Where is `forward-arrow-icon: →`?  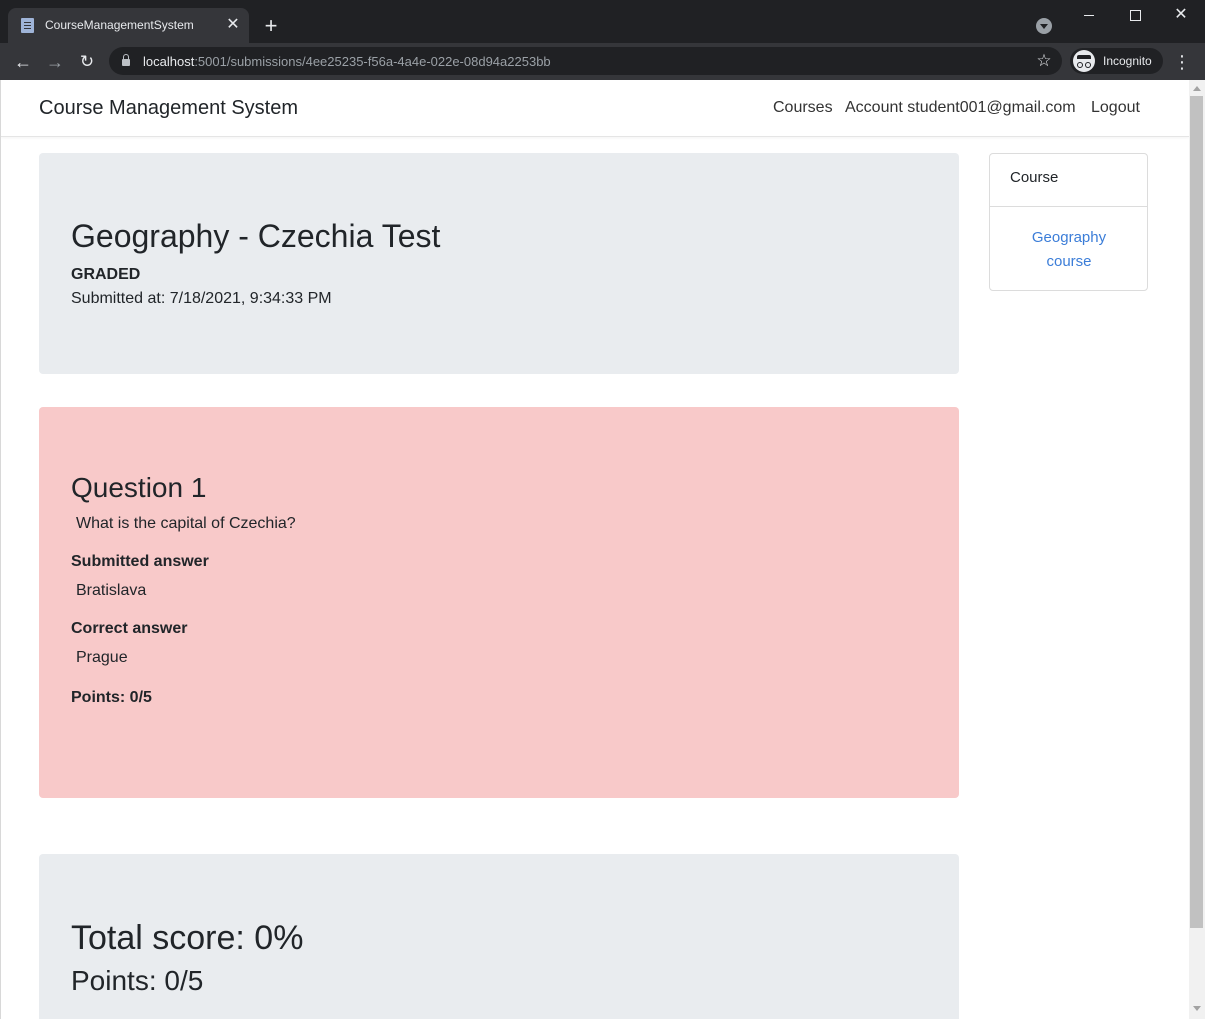 forward-arrow-icon: → is located at coordinates (55, 62).